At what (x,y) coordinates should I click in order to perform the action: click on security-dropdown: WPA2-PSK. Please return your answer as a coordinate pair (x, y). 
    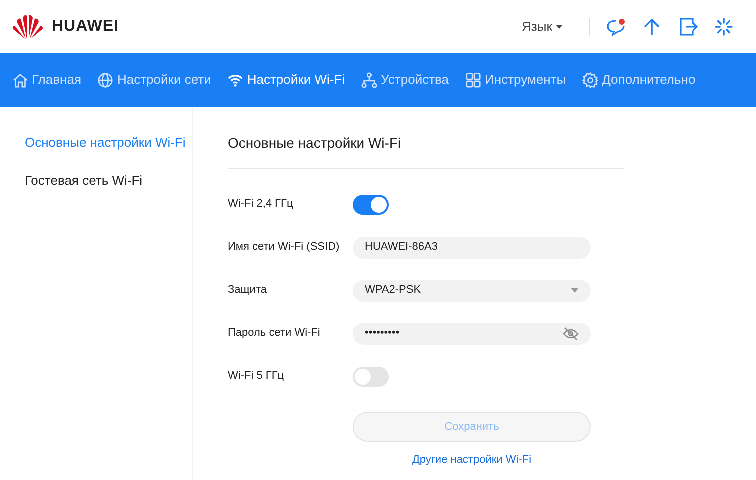
    Looking at the image, I should click on (472, 291).